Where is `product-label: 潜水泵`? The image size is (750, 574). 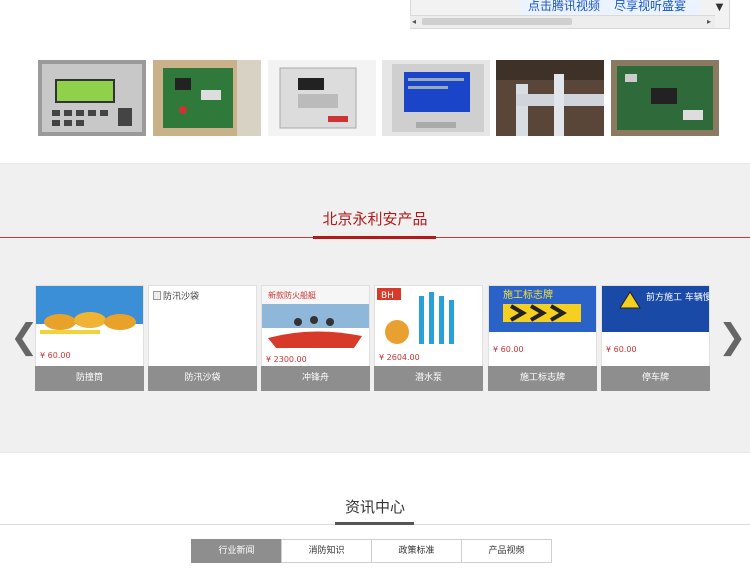 product-label: 潜水泵 is located at coordinates (428, 378).